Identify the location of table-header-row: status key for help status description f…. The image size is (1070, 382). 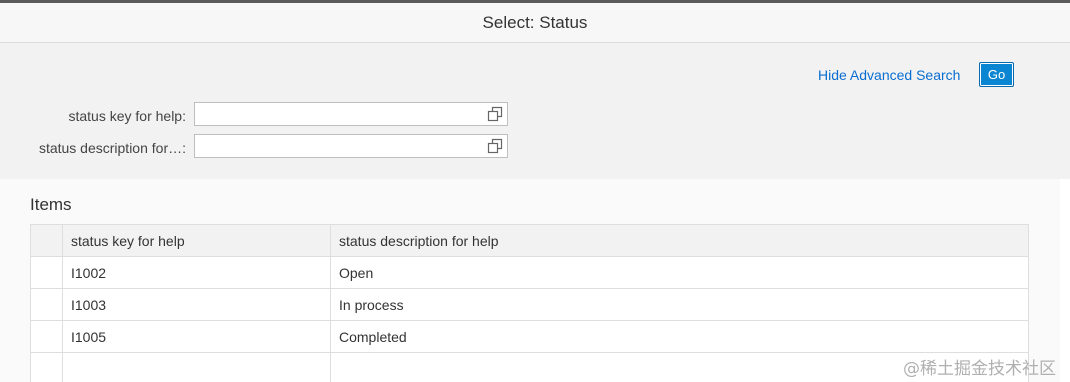
(529, 240).